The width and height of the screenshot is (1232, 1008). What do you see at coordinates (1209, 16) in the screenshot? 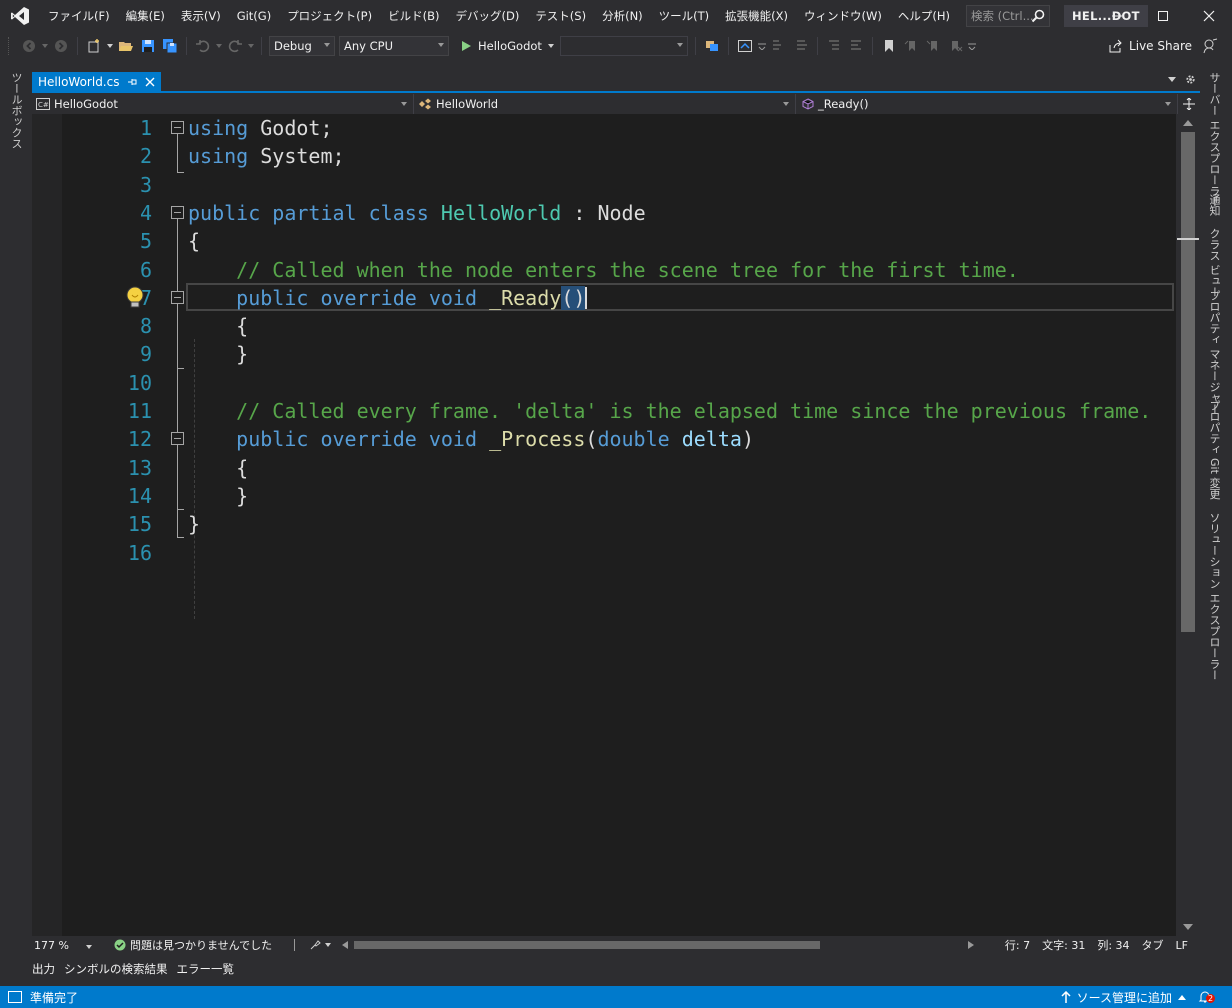
I see `close-button` at bounding box center [1209, 16].